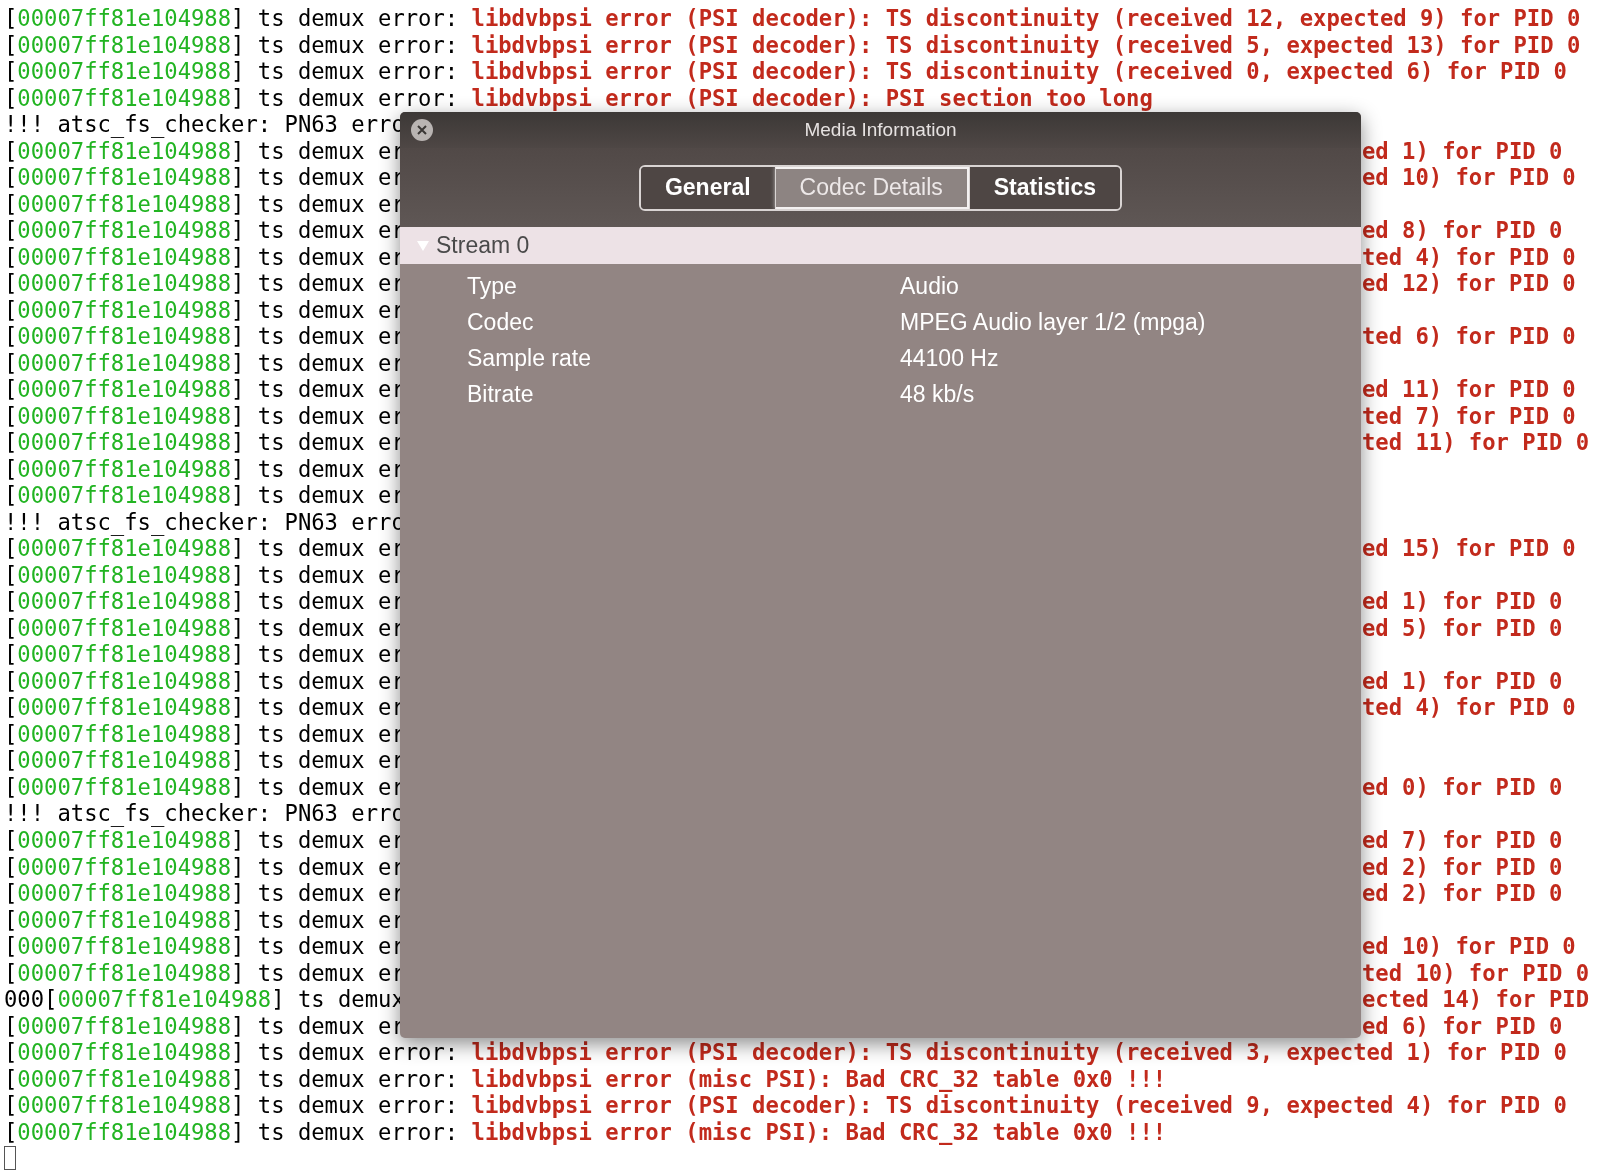 This screenshot has height=1173, width=1600. Describe the element at coordinates (930, 286) in the screenshot. I see `property-value: Audio` at that location.